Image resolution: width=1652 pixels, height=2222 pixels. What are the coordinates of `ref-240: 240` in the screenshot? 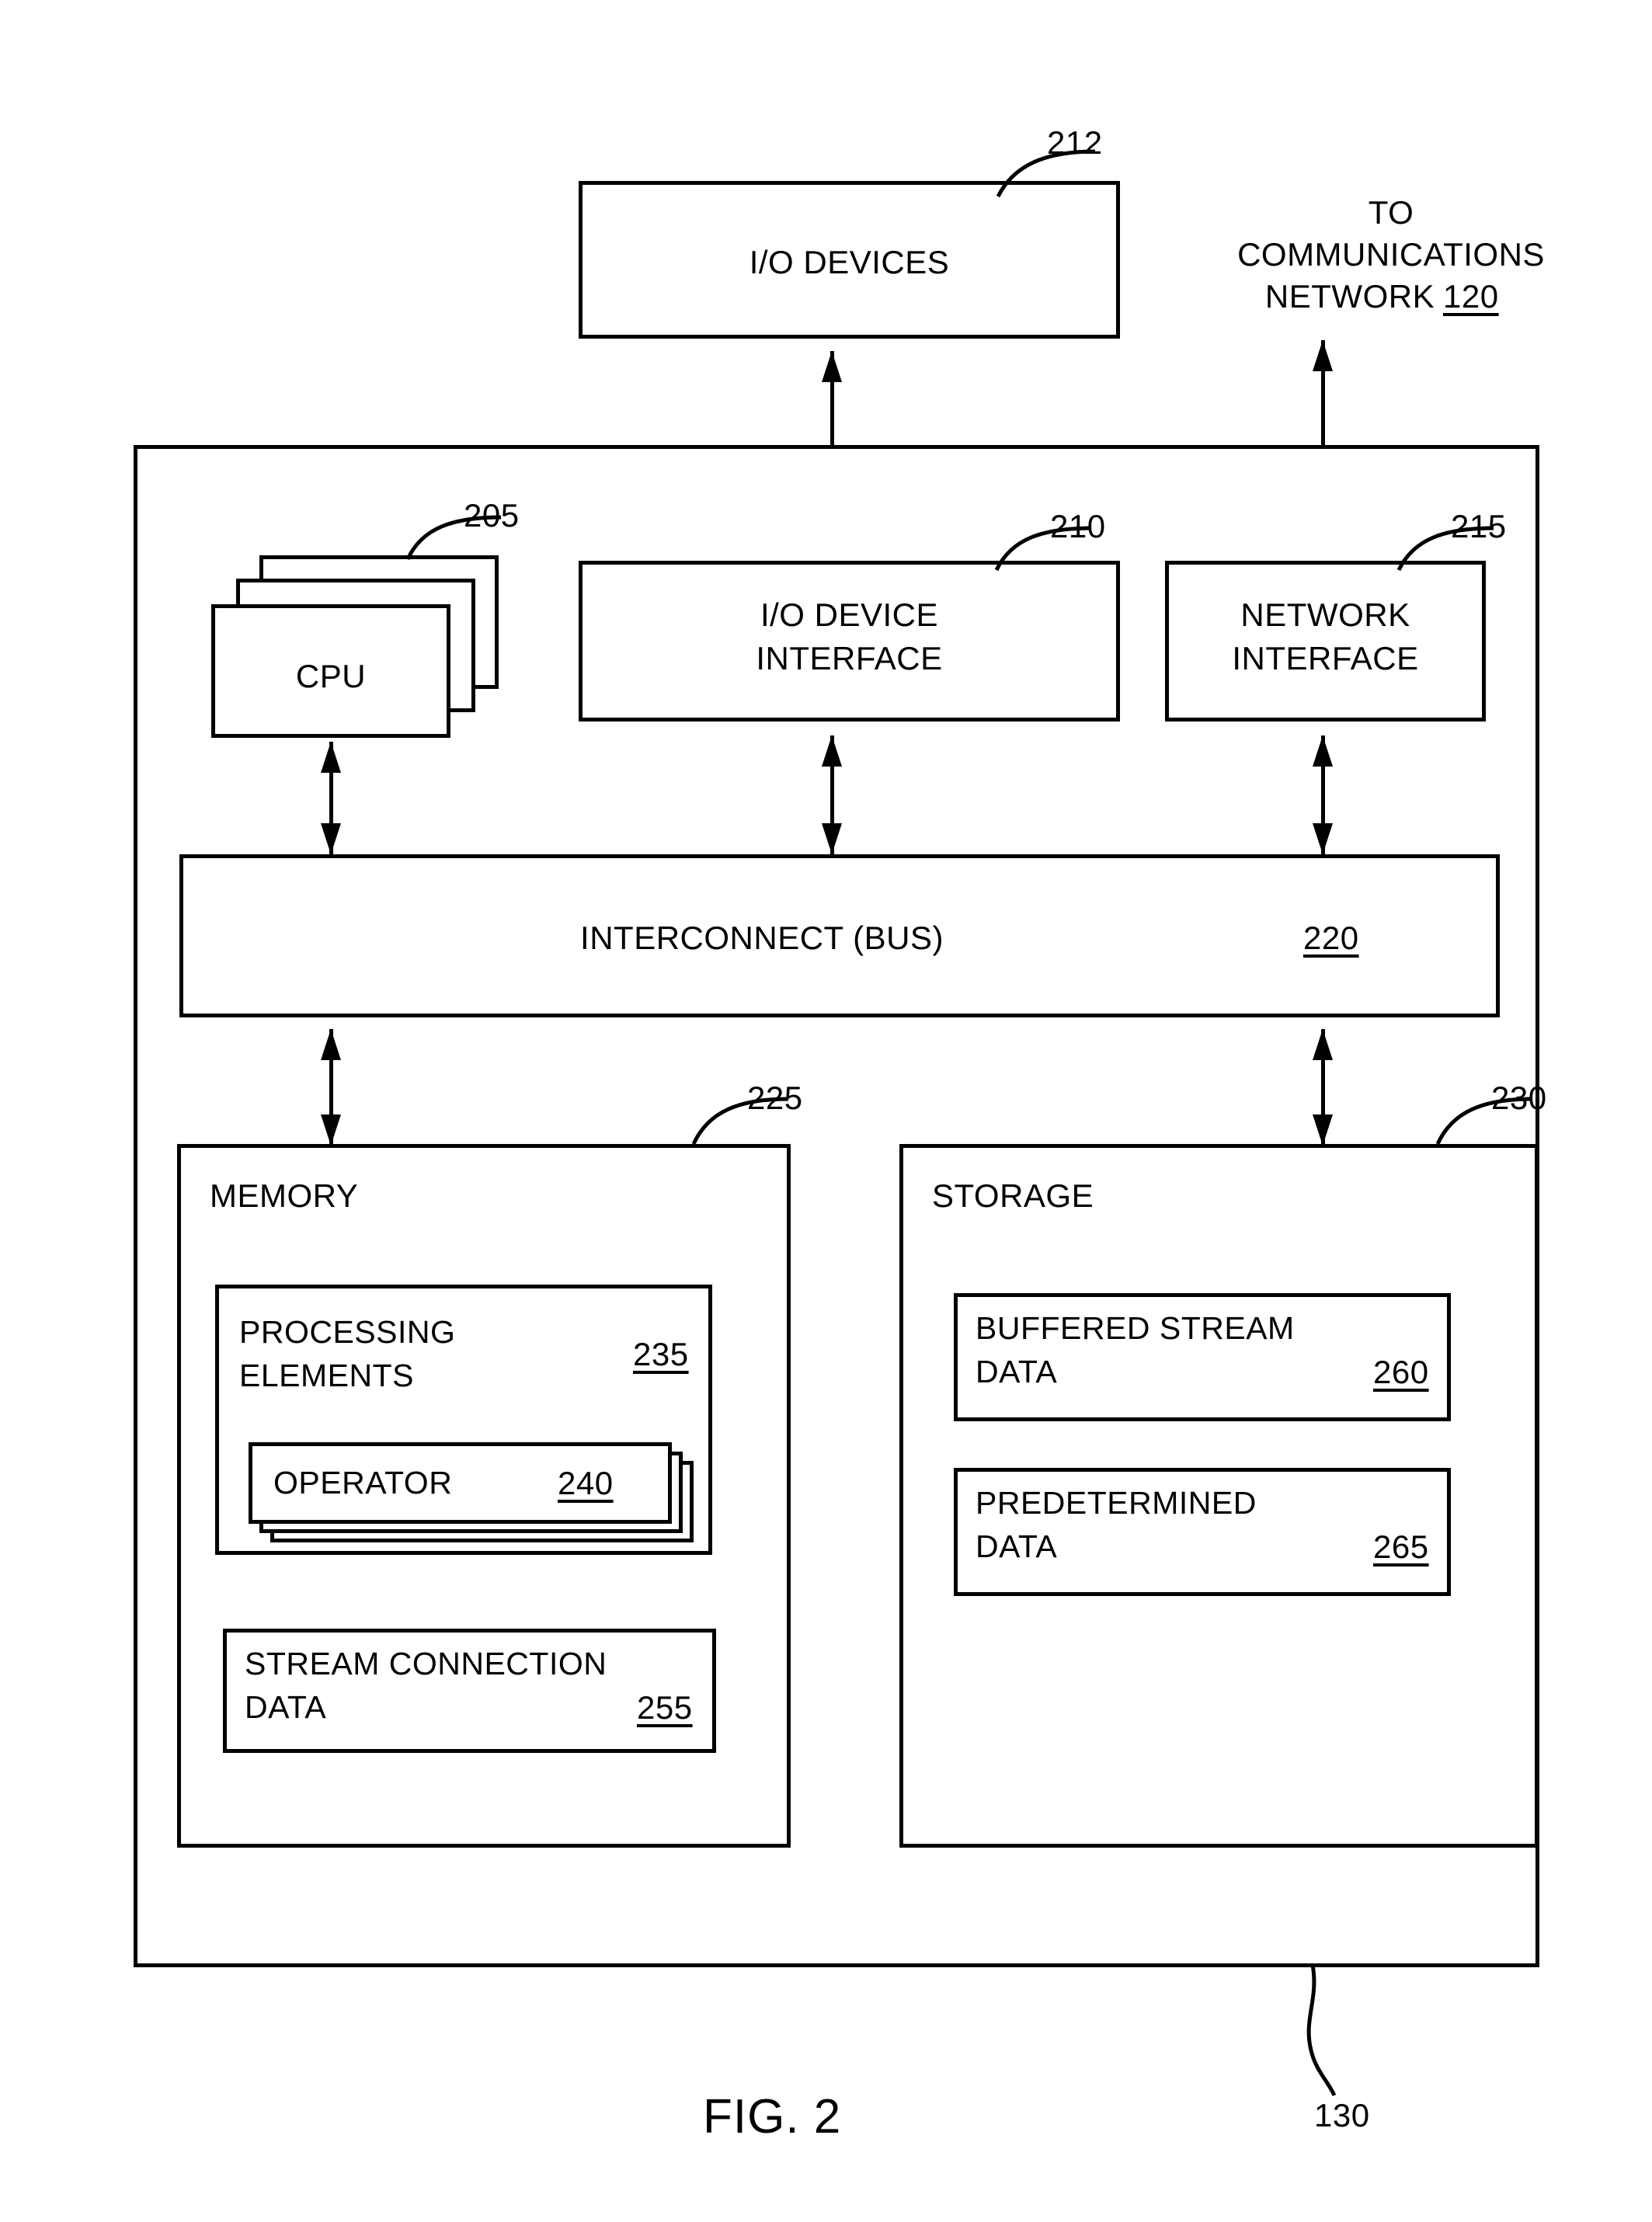 It's located at (586, 1483).